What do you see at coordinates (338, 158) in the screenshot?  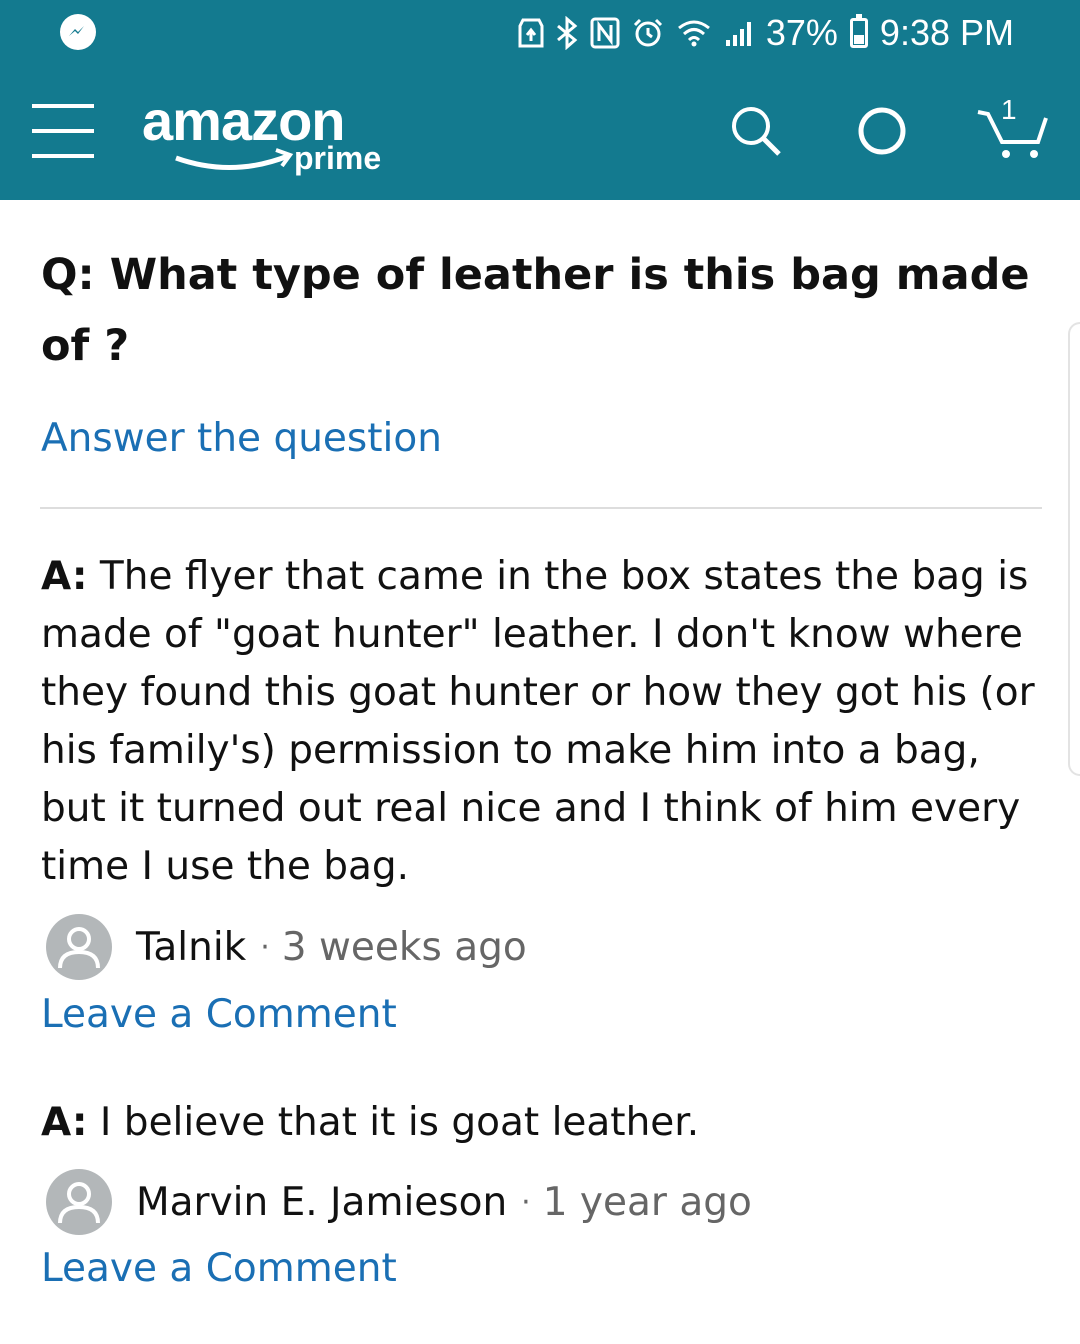 I see `logo-sub: prime` at bounding box center [338, 158].